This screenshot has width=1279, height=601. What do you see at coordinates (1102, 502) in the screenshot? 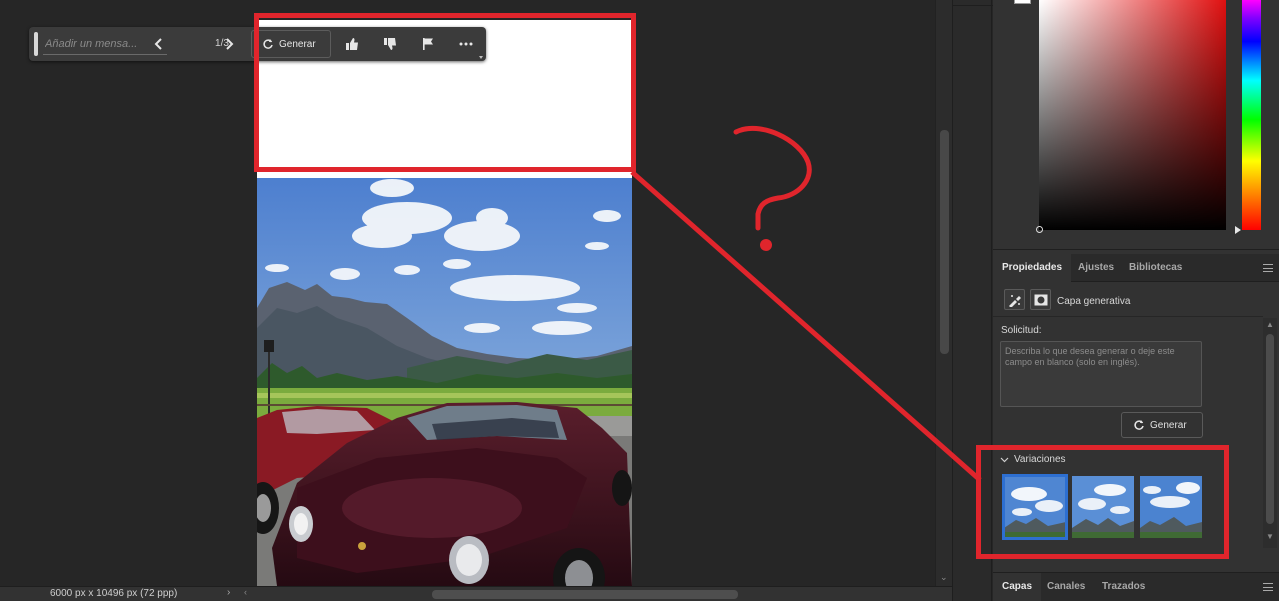
I see `annotation-highlight-variations` at bounding box center [1102, 502].